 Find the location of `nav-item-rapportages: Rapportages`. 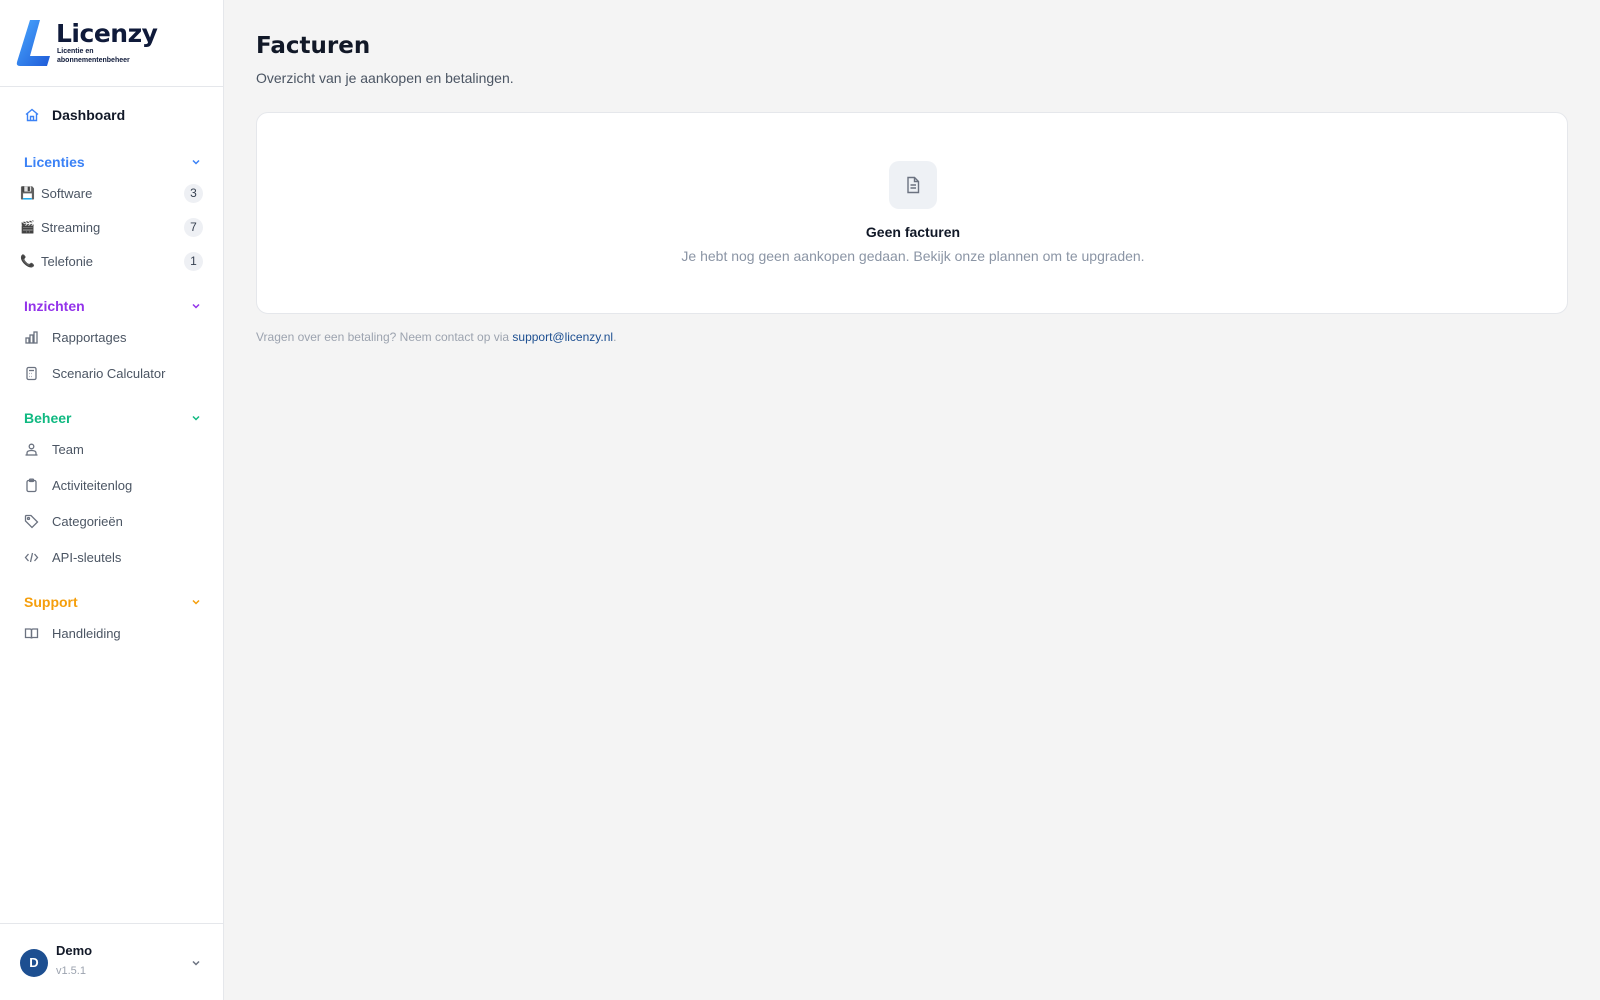

nav-item-rapportages: Rapportages is located at coordinates (112, 338).